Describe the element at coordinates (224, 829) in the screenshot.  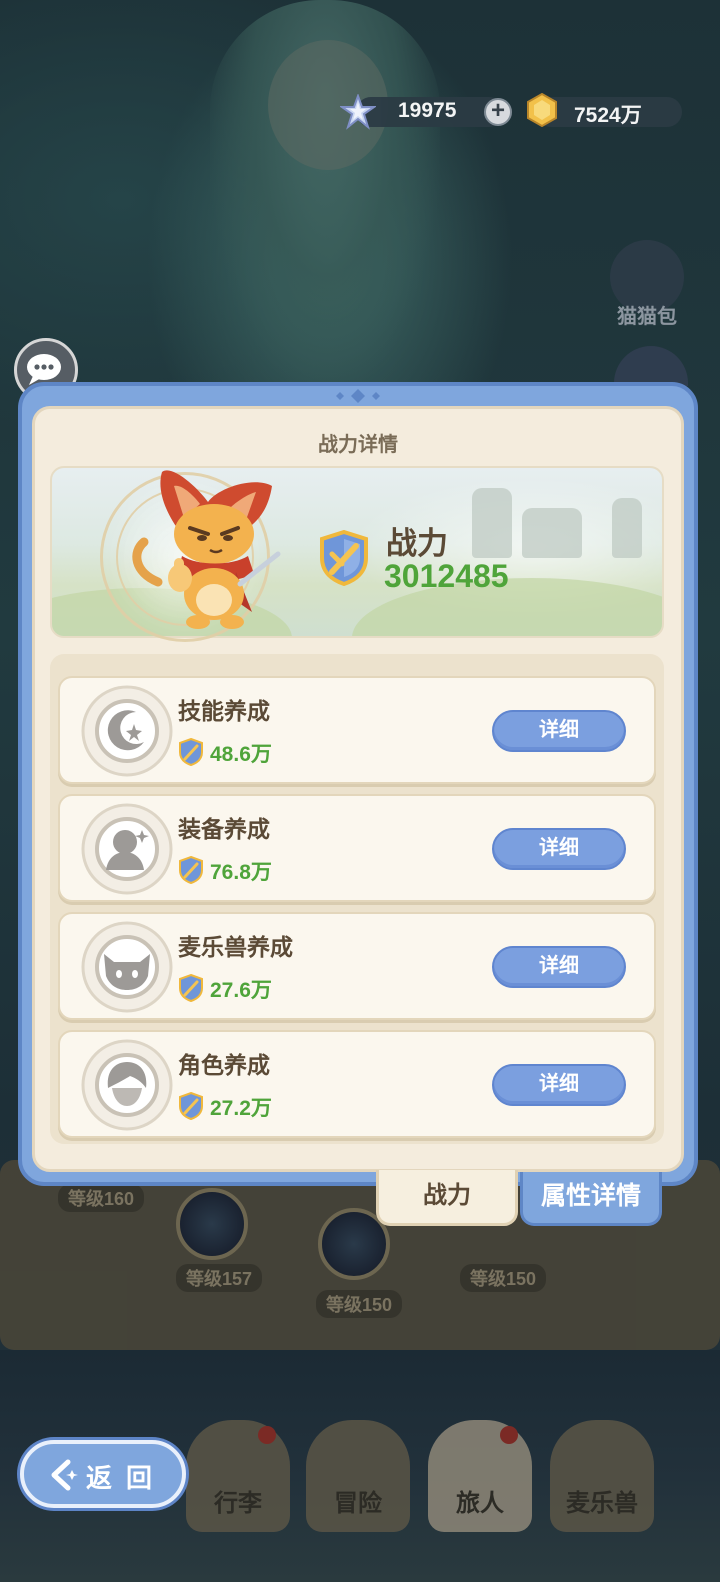
I see `row-title: 装备养成` at that location.